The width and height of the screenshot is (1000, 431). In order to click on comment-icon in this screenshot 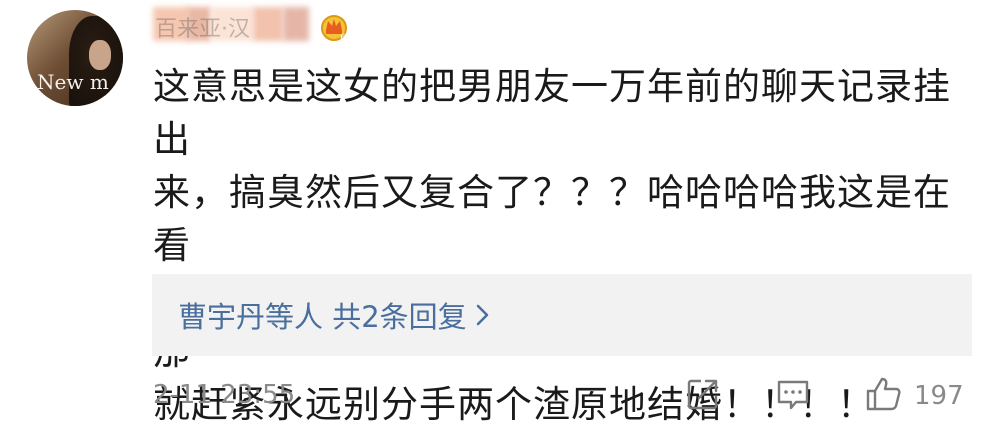, I will do `click(793, 396)`.